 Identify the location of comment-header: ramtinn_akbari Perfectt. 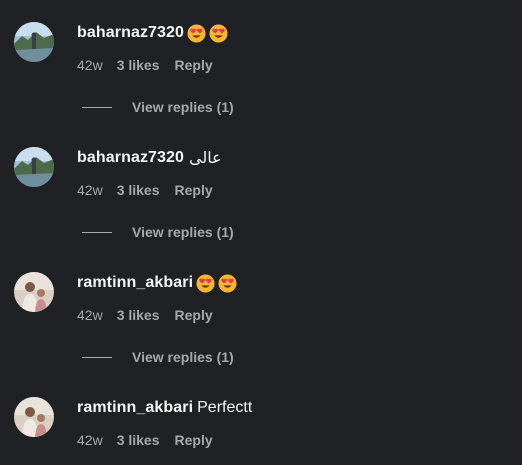
(164, 408).